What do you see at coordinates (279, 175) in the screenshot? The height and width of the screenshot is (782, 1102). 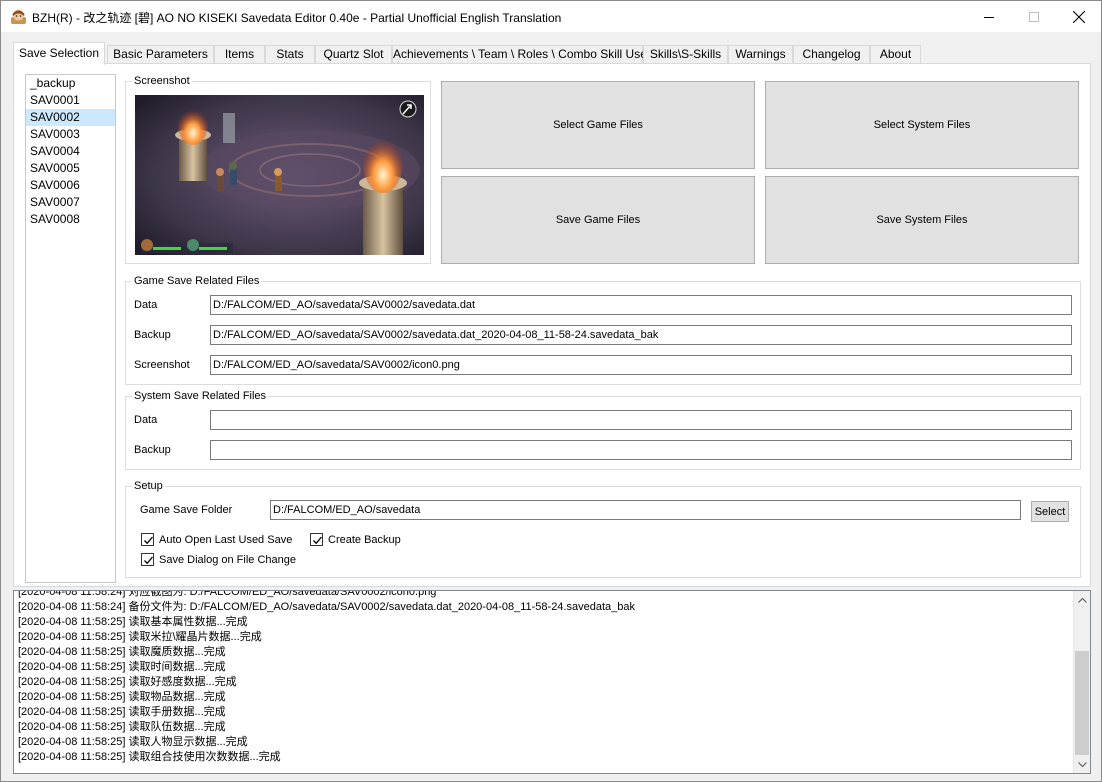 I see `save-screenshot-image` at bounding box center [279, 175].